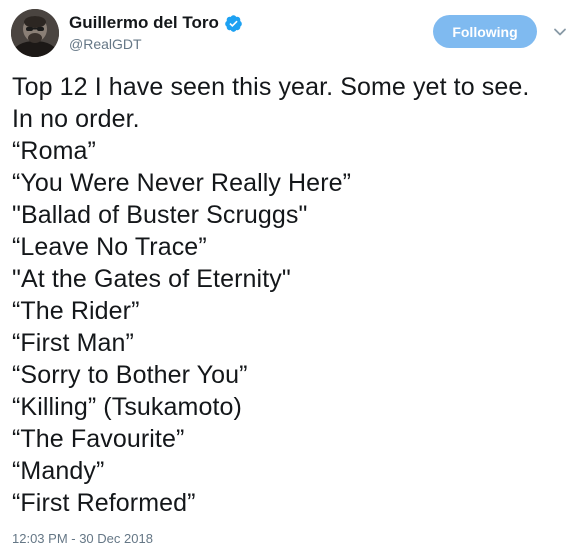 This screenshot has width=584, height=552. Describe the element at coordinates (144, 23) in the screenshot. I see `author-display-name: Guillermo del Toro` at that location.